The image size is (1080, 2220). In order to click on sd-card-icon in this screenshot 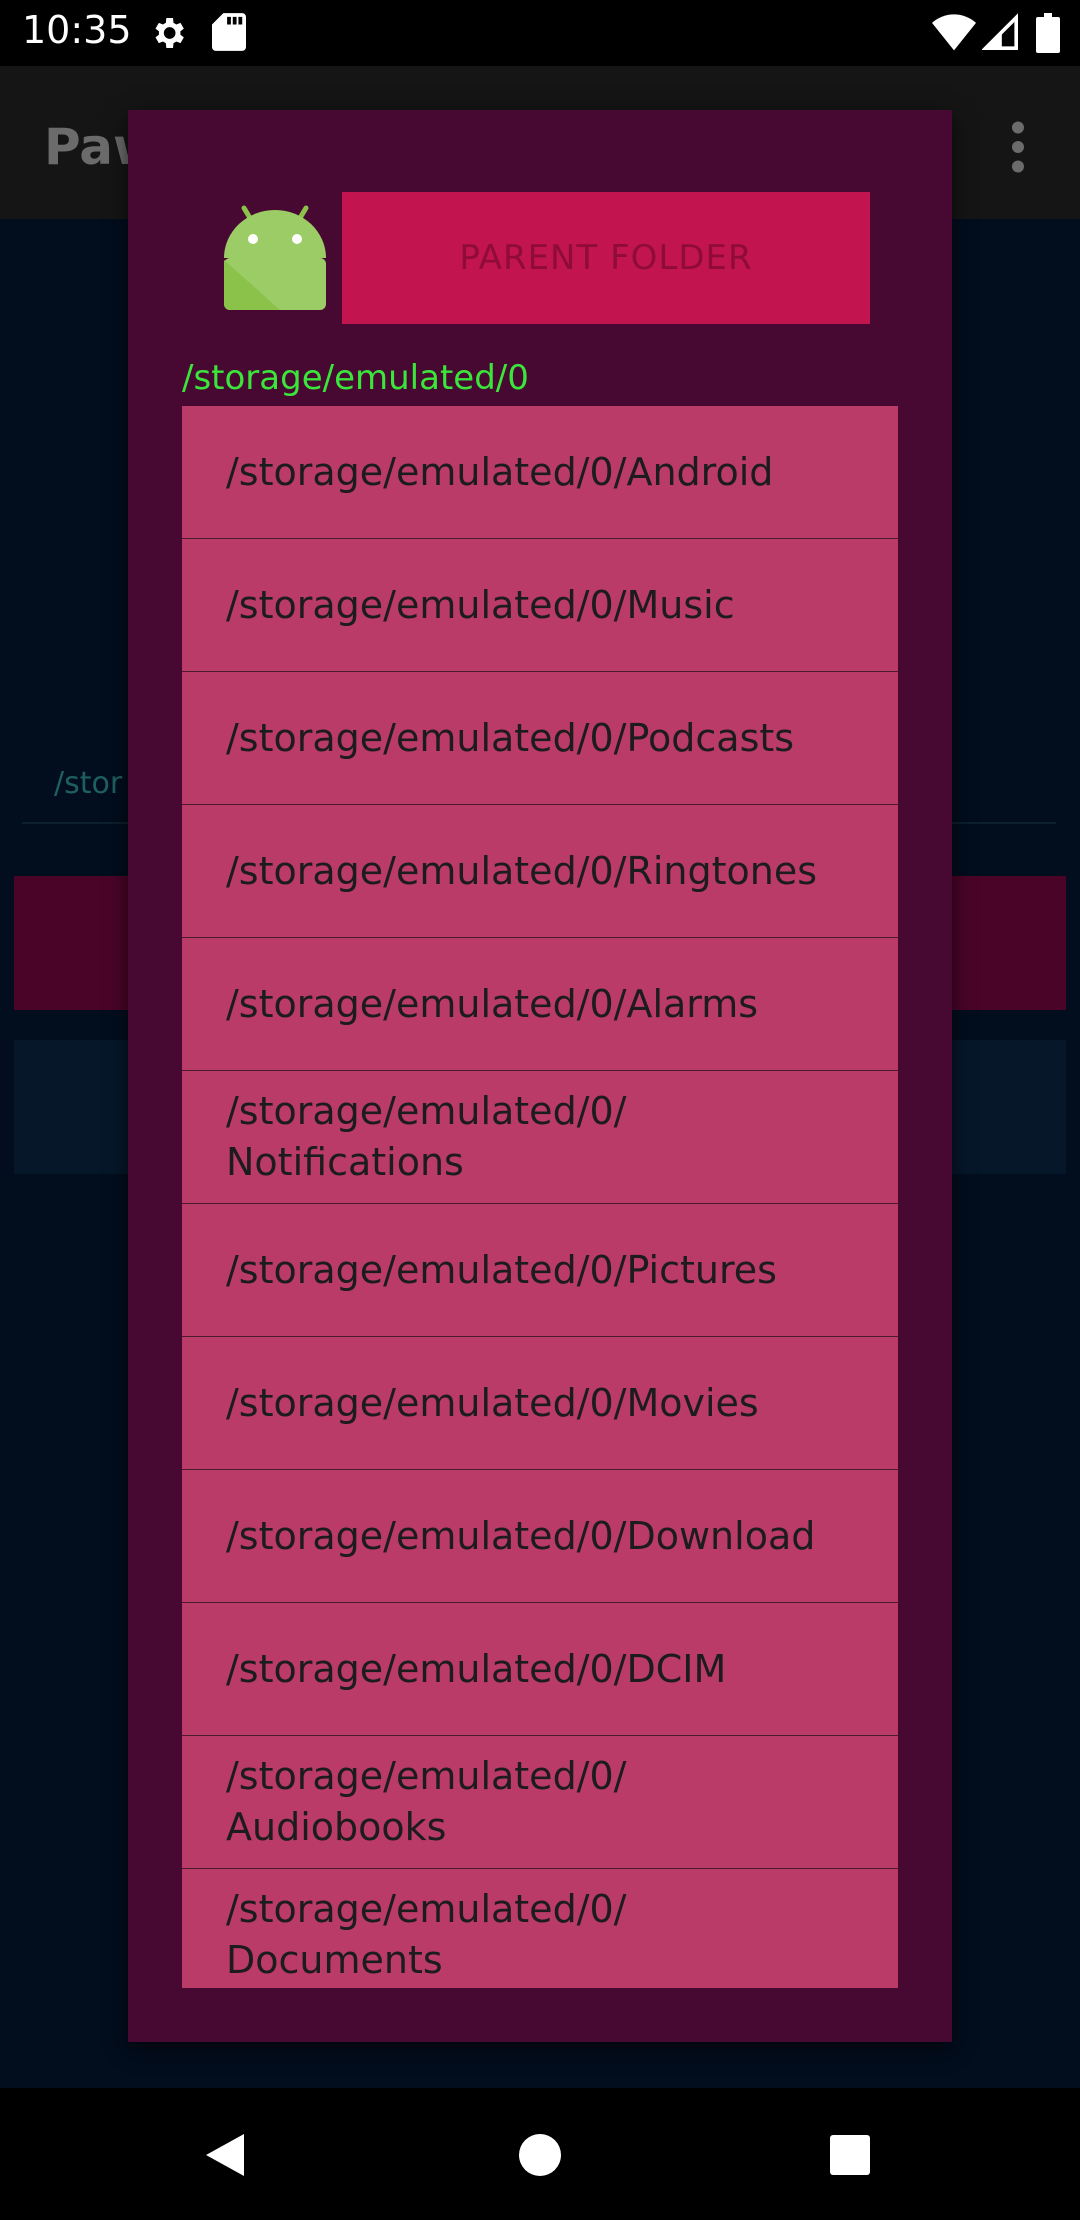, I will do `click(229, 32)`.